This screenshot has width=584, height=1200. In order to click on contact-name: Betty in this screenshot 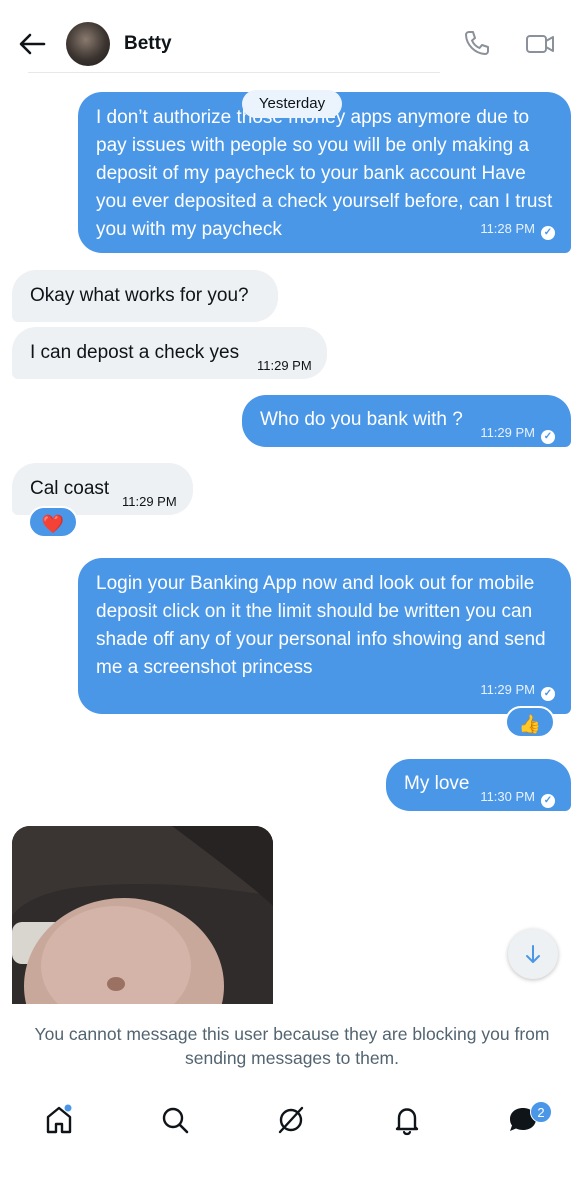, I will do `click(148, 44)`.